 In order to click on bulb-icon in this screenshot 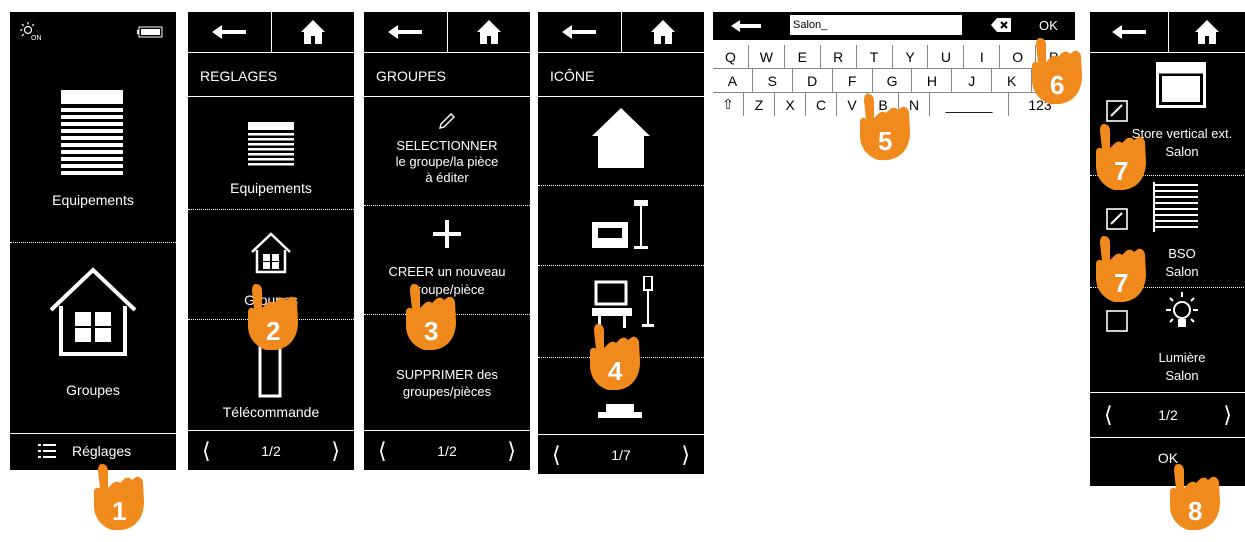, I will do `click(1182, 313)`.